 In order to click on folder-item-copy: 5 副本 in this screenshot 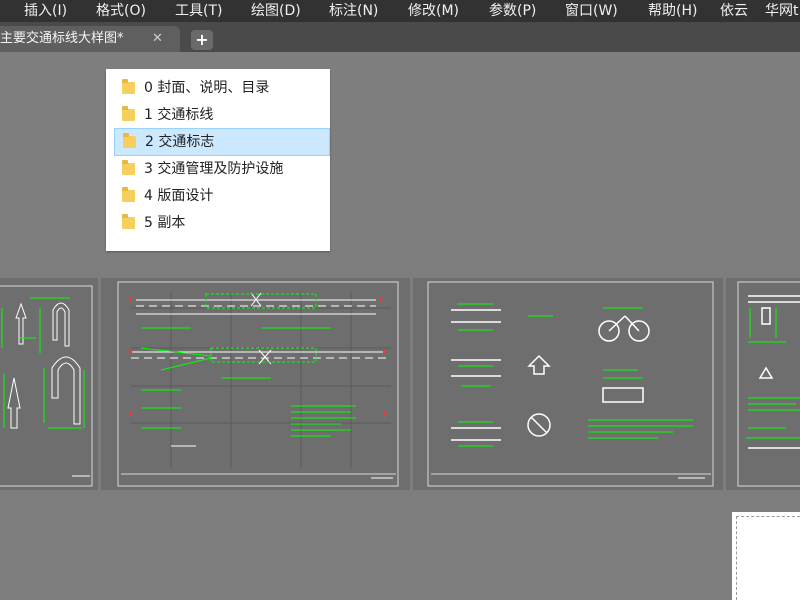, I will do `click(222, 223)`.